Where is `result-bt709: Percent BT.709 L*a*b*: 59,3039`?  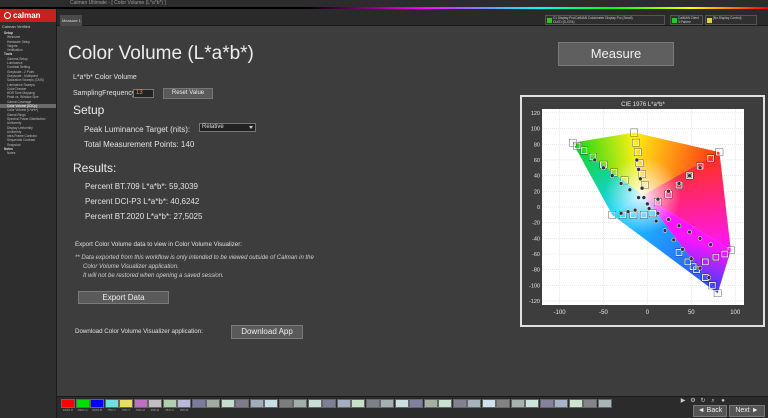 result-bt709: Percent BT.709 L*a*b*: 59,3039 is located at coordinates (141, 186).